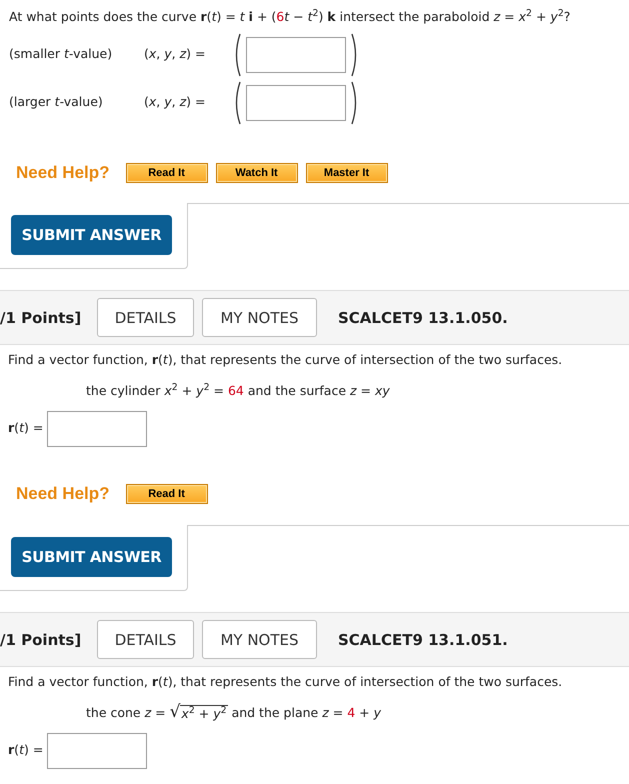 The image size is (629, 784). What do you see at coordinates (347, 172) in the screenshot?
I see `help-button: Master It` at bounding box center [347, 172].